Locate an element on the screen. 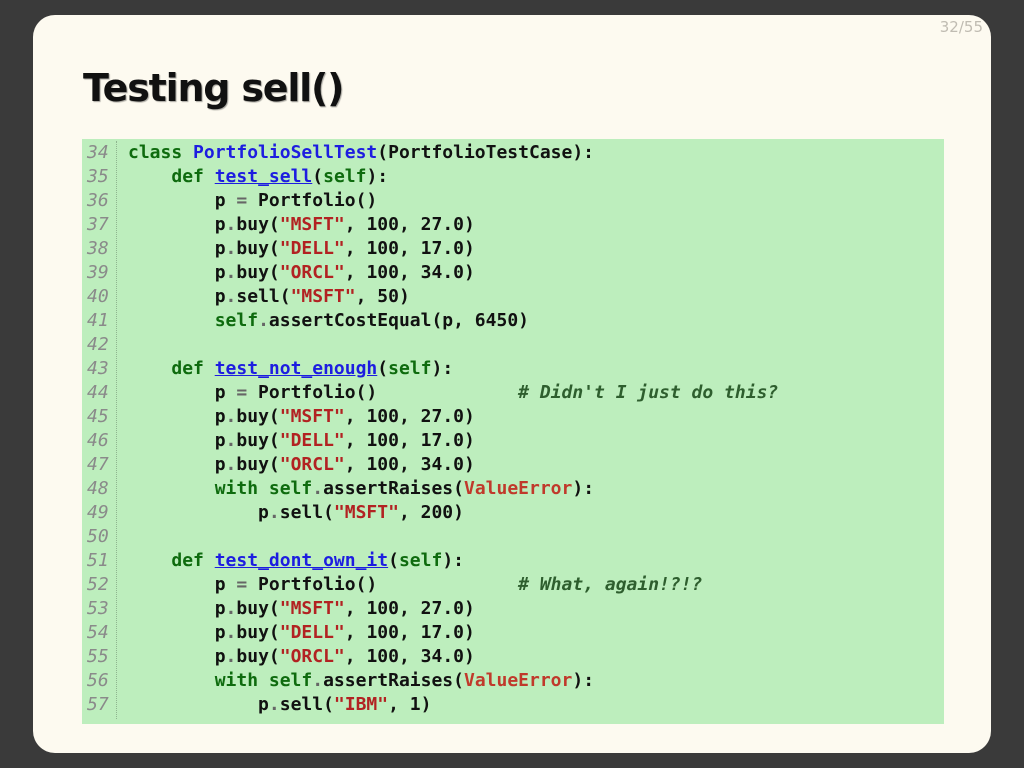 The width and height of the screenshot is (1024, 768). code-token: assertRaises( is located at coordinates (393, 488).